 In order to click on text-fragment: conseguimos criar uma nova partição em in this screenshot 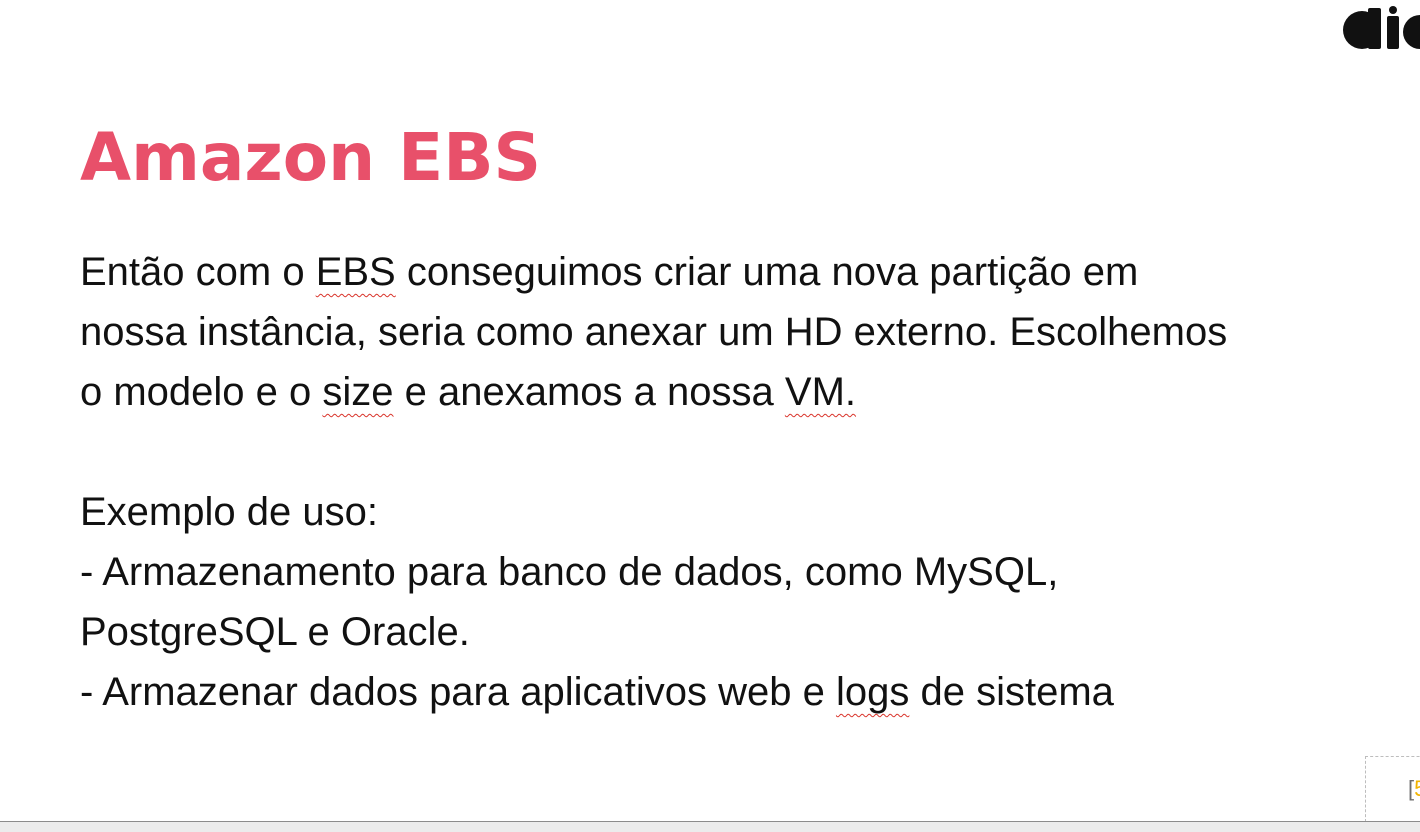, I will do `click(767, 272)`.